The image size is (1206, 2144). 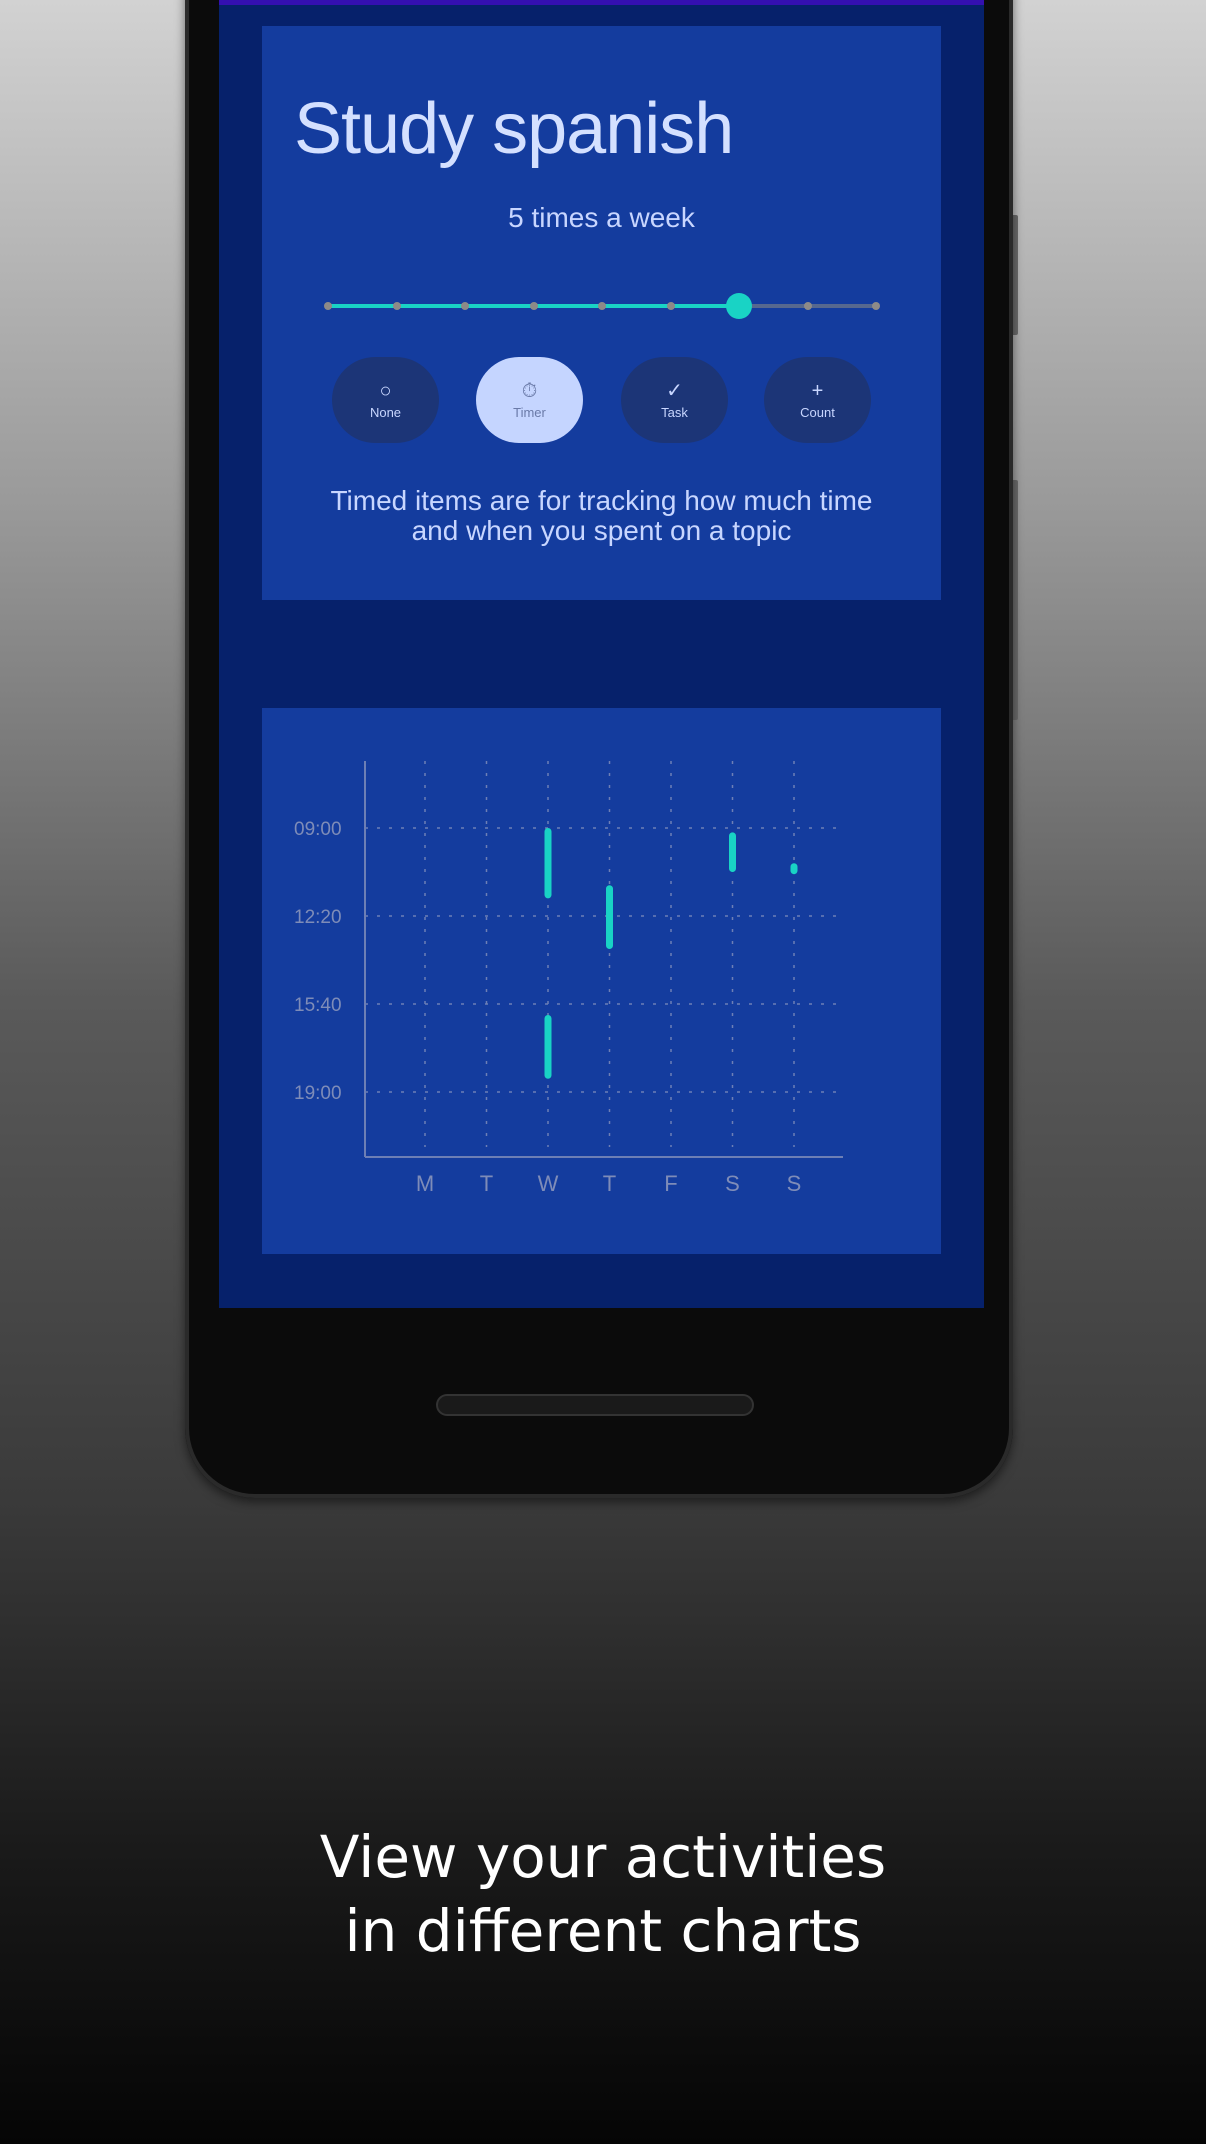 What do you see at coordinates (385, 390) in the screenshot?
I see `circle-icon: ○` at bounding box center [385, 390].